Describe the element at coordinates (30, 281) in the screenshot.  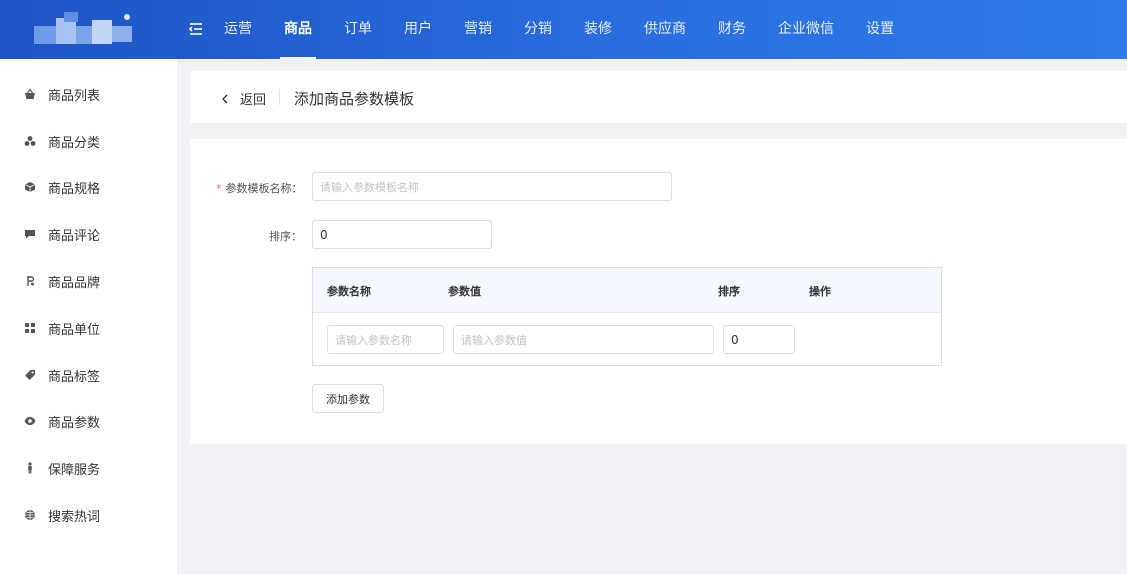
I see `brand-icon` at that location.